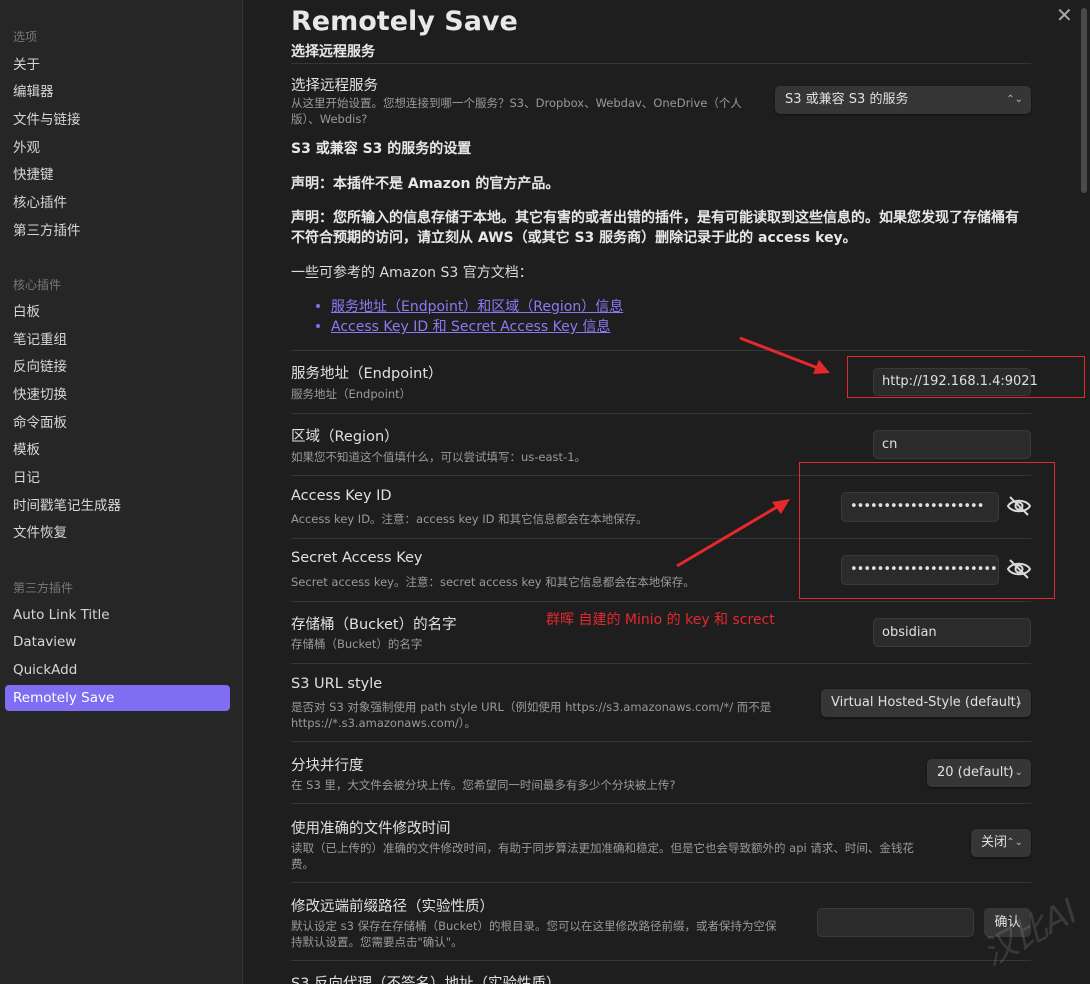  I want to click on sidebar-item-editor: 编辑器, so click(33, 92).